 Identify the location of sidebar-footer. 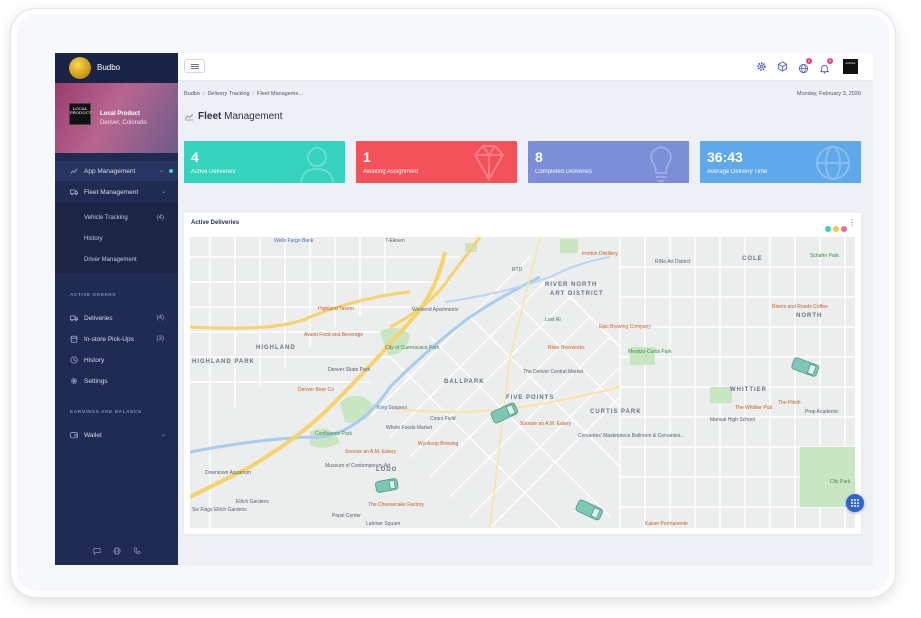
(116, 551).